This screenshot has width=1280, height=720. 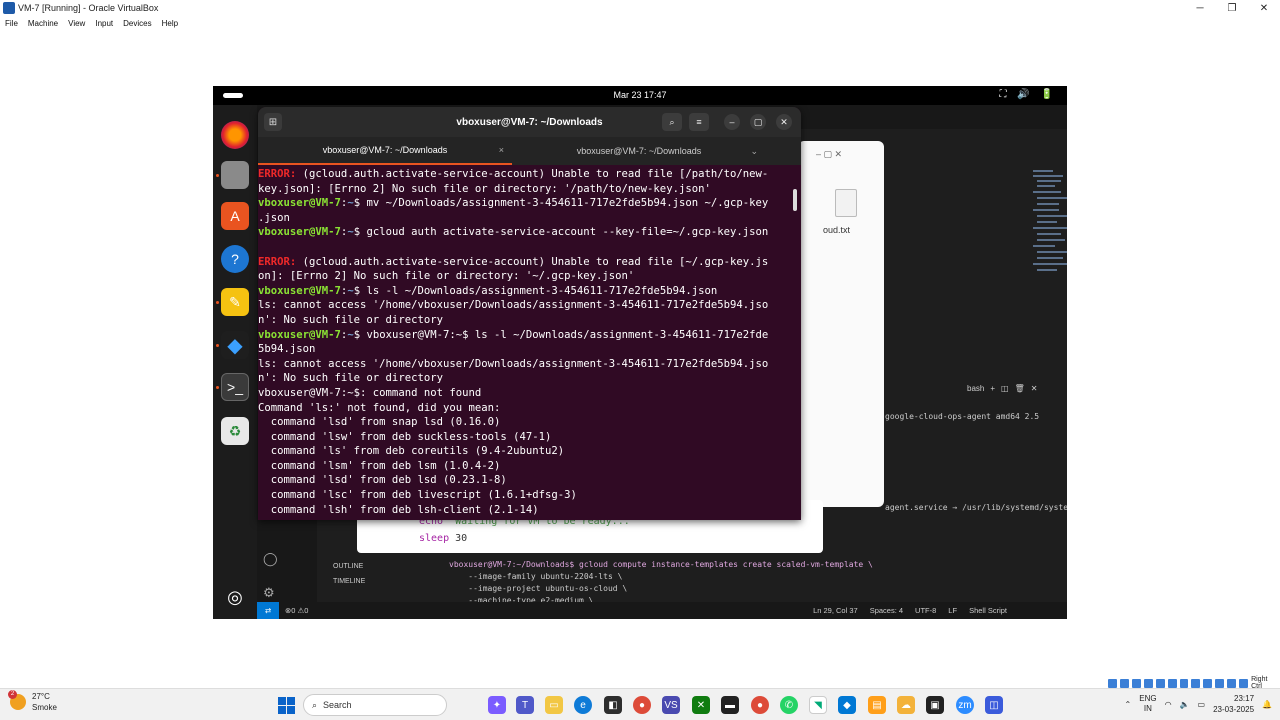 What do you see at coordinates (1005, 388) in the screenshot?
I see `split-terminal-icon: ◫` at bounding box center [1005, 388].